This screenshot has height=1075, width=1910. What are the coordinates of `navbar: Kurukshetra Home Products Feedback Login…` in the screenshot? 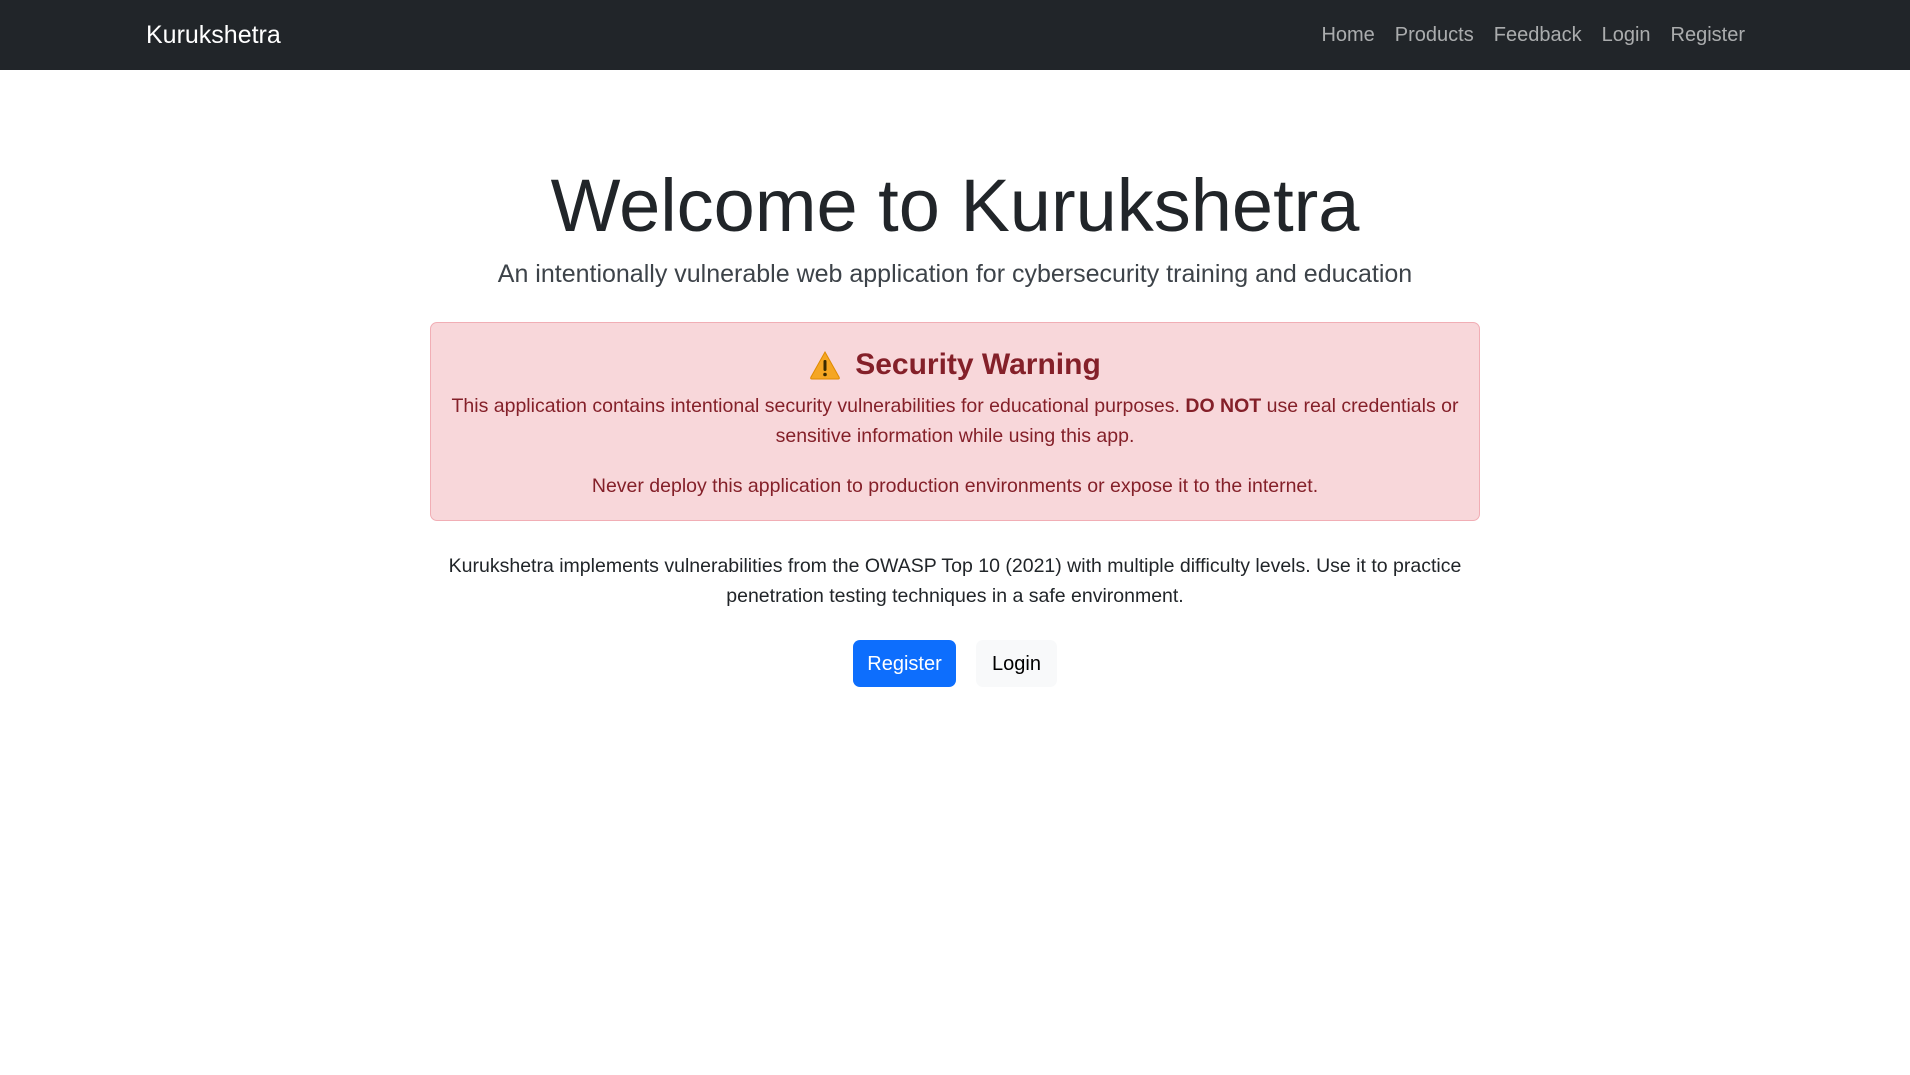 It's located at (955, 35).